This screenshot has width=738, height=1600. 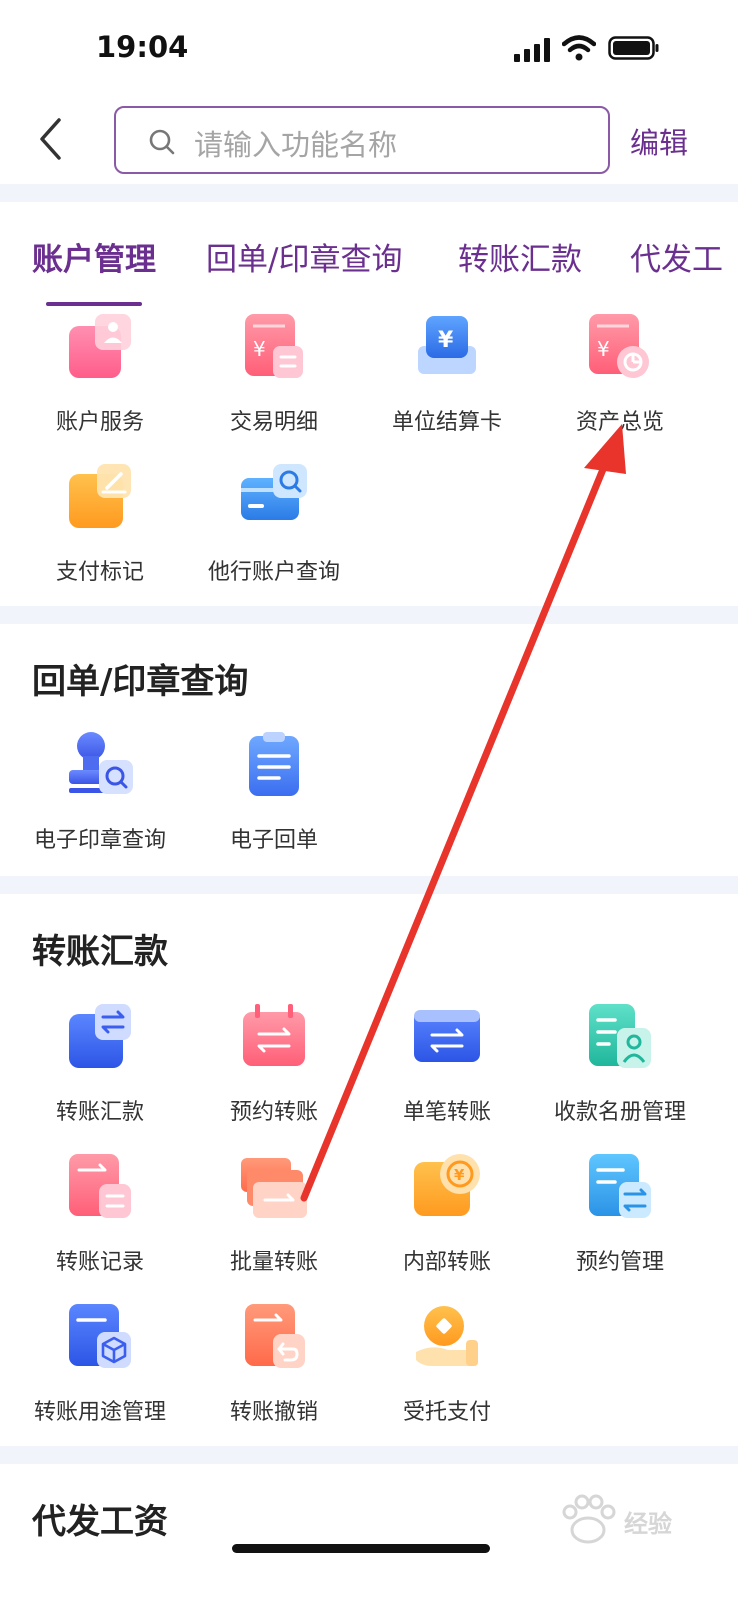 I want to click on grid-item-label: 单笔转账, so click(x=446, y=1112).